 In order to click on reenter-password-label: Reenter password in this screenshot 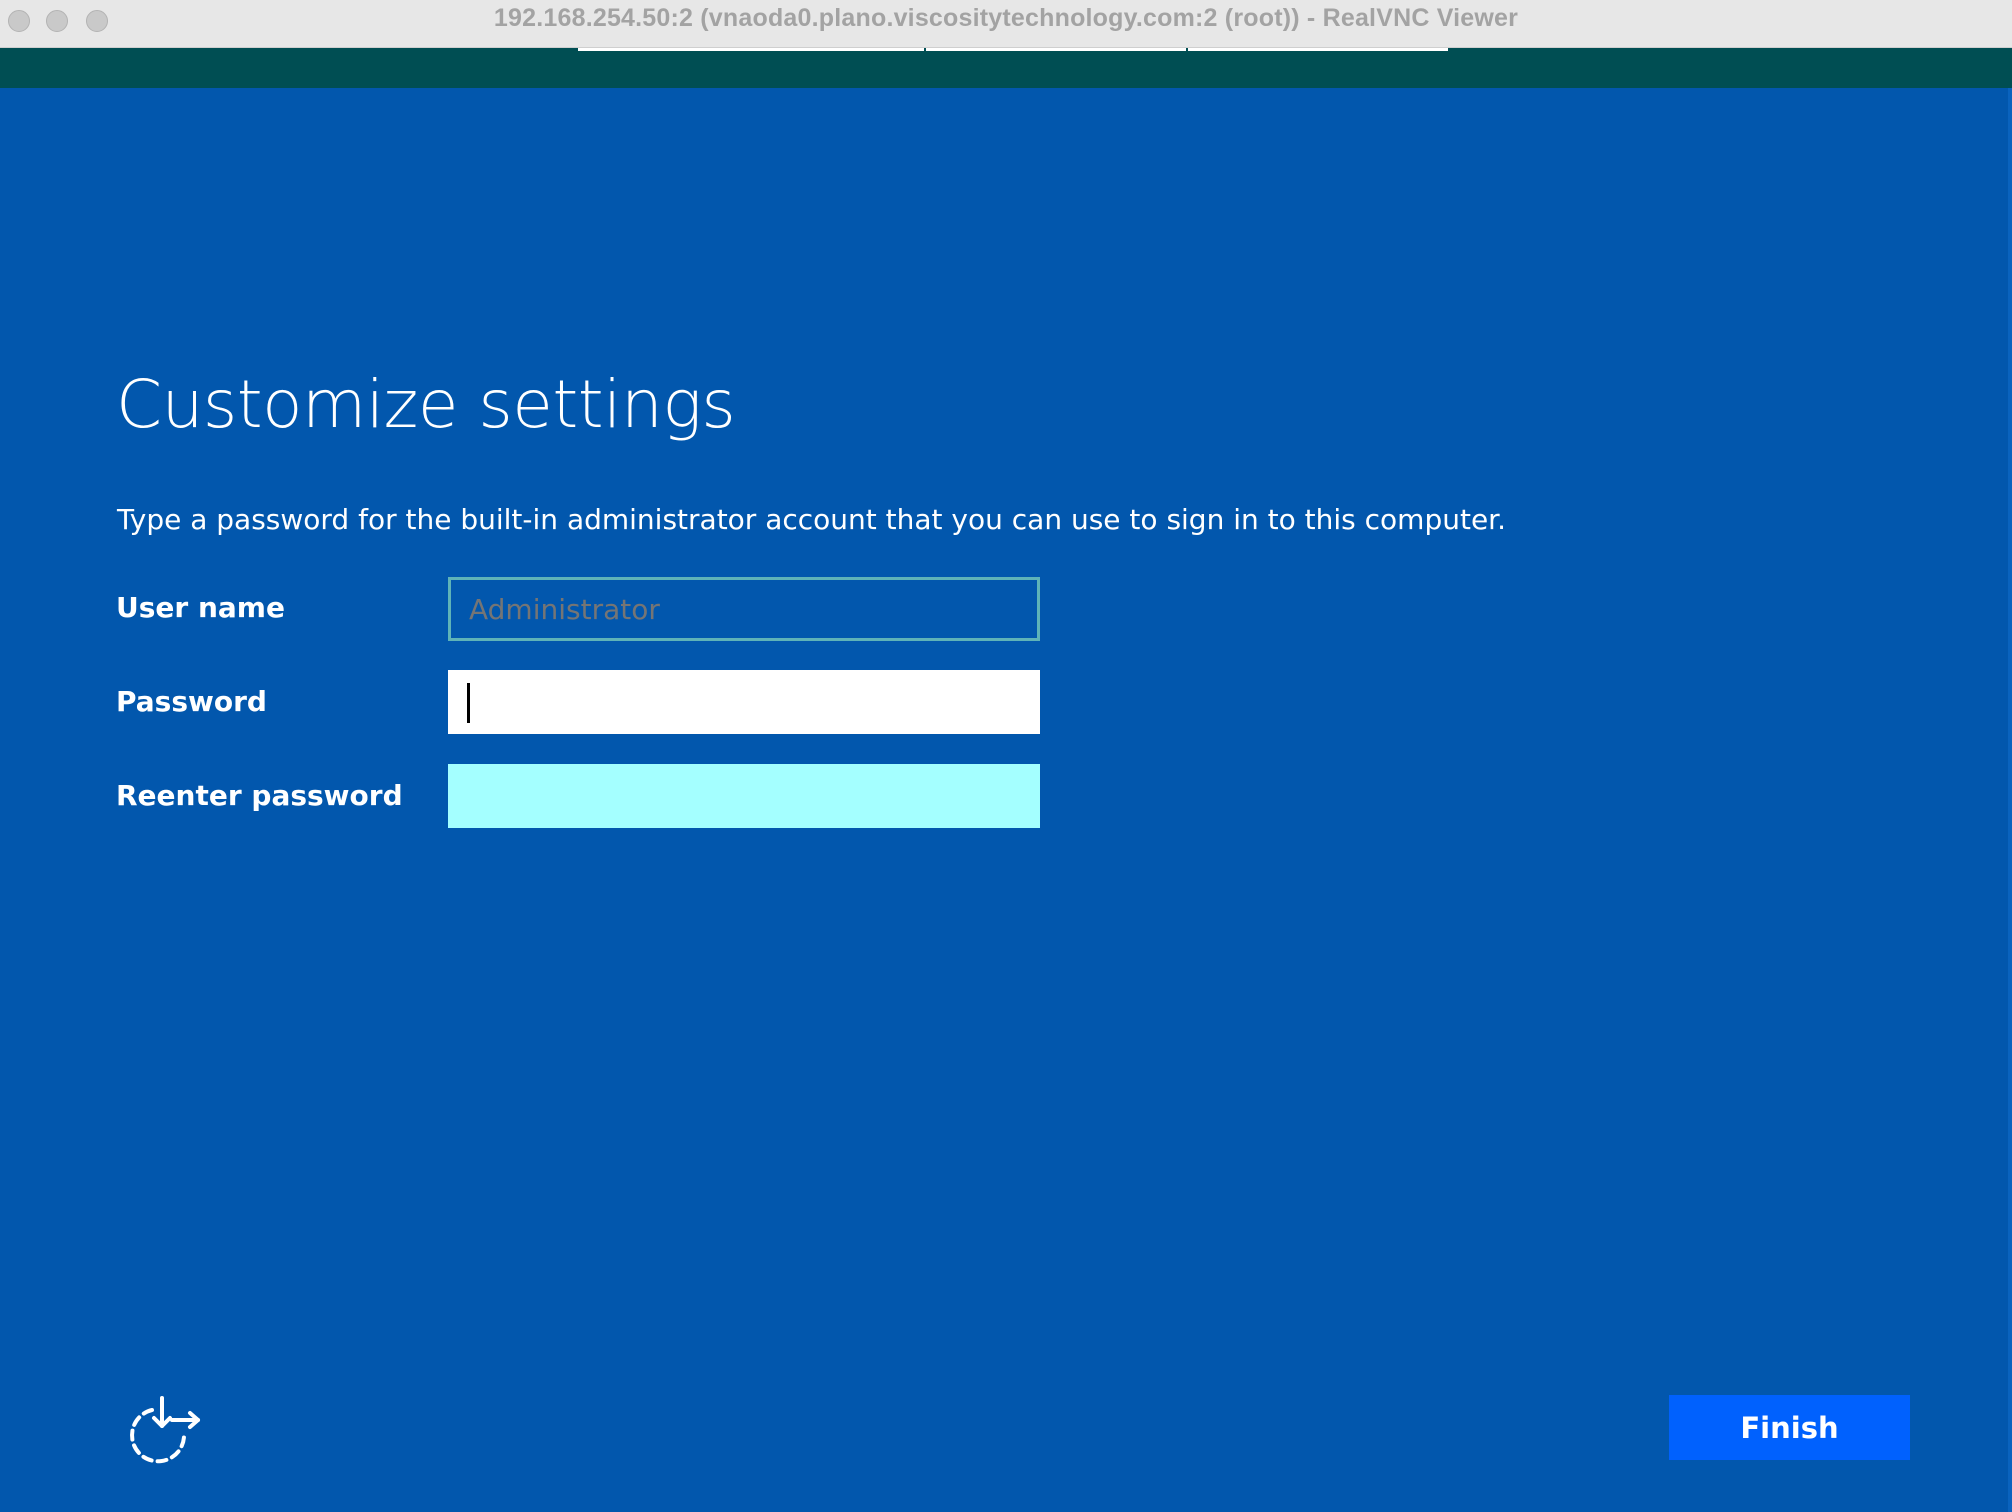, I will do `click(259, 795)`.